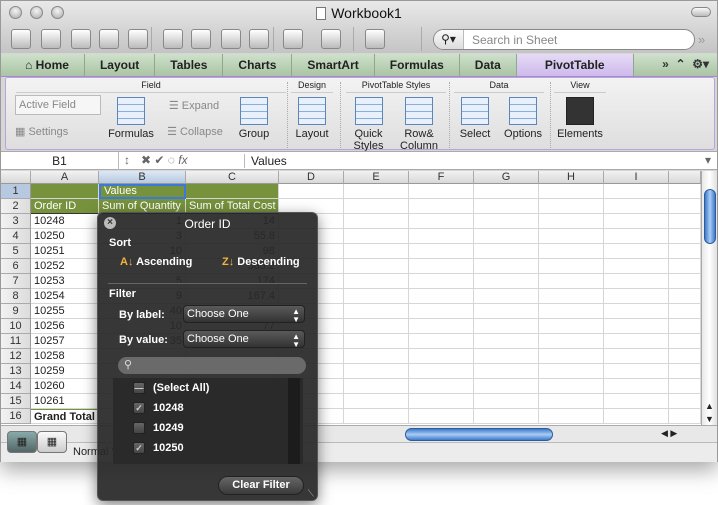 Image resolution: width=718 pixels, height=505 pixels. I want to click on row-header-14: 14, so click(16, 386).